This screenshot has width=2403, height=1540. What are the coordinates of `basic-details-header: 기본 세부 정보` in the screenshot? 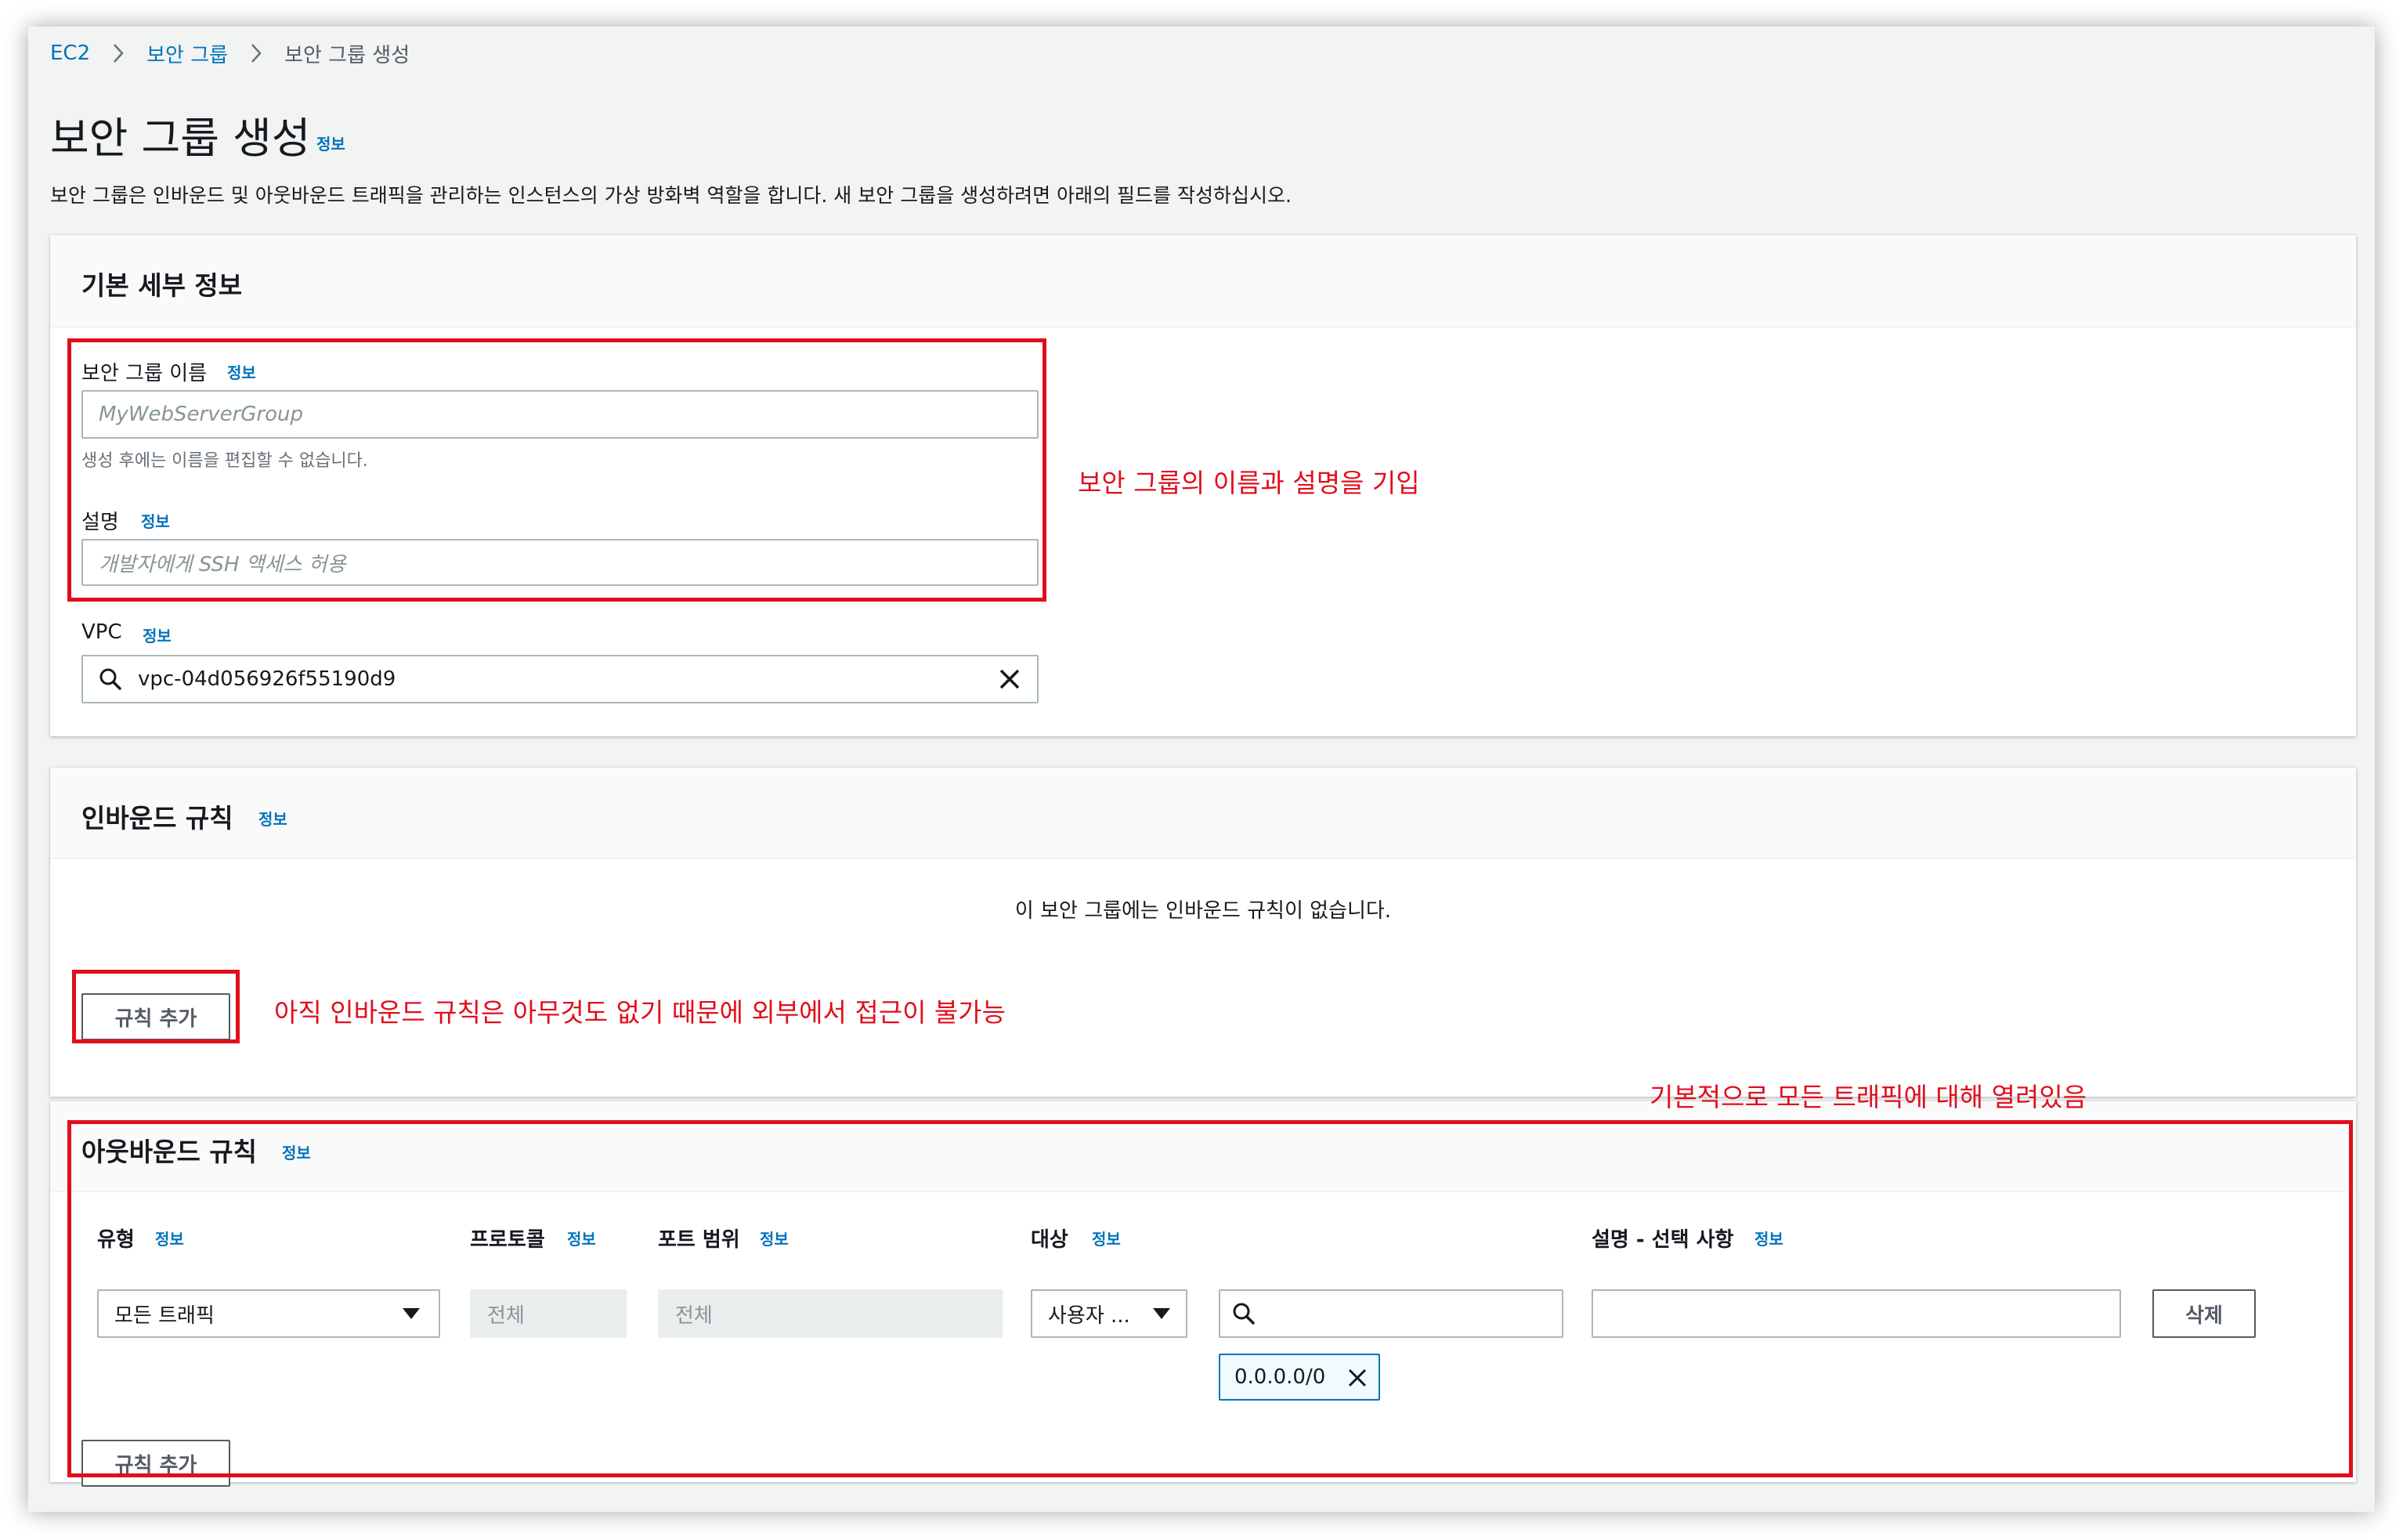 It's located at (1203, 281).